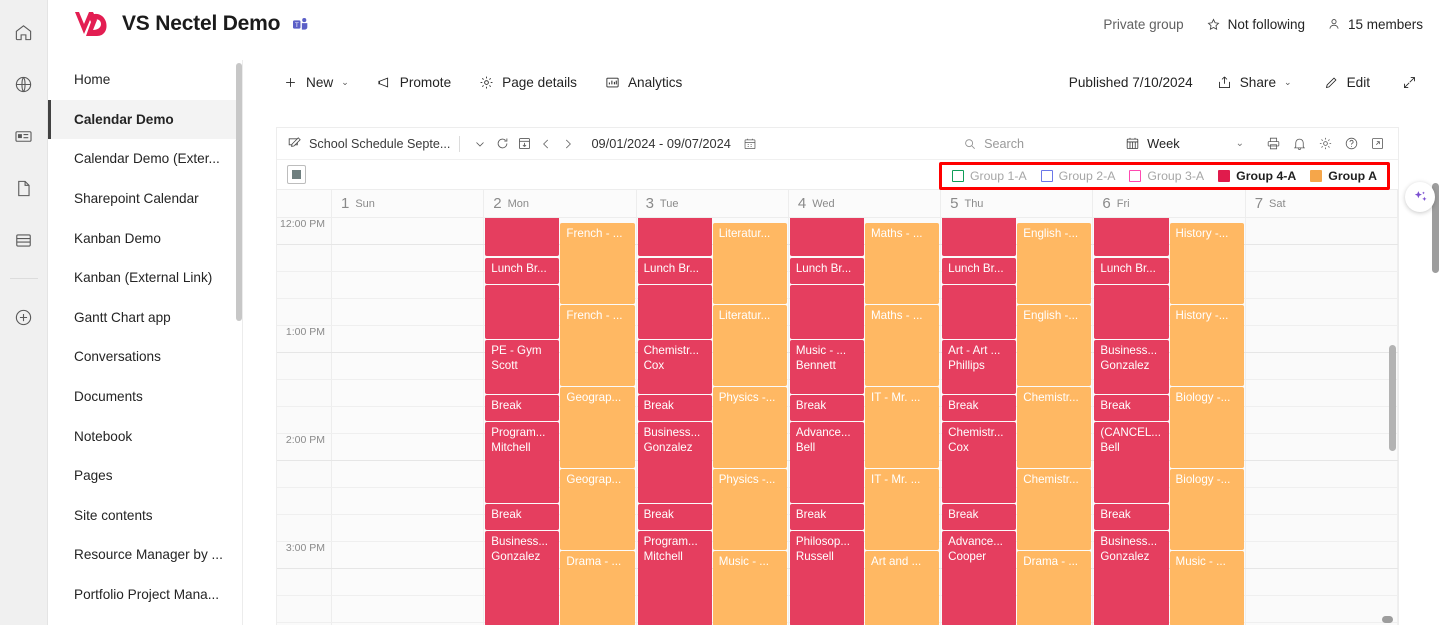 This screenshot has height=625, width=1441. What do you see at coordinates (643, 82) in the screenshot?
I see `analytics-button: Analytics` at bounding box center [643, 82].